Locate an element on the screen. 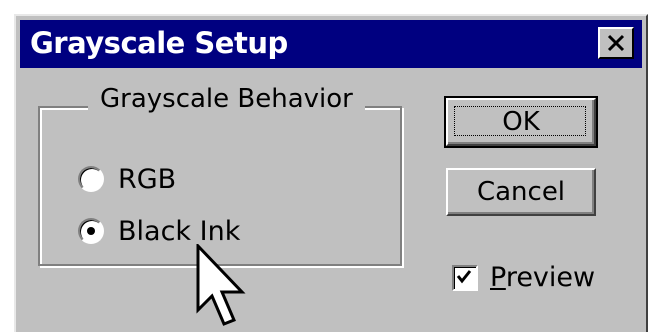 The width and height of the screenshot is (662, 332). radio-rgb-button is located at coordinates (91, 179).